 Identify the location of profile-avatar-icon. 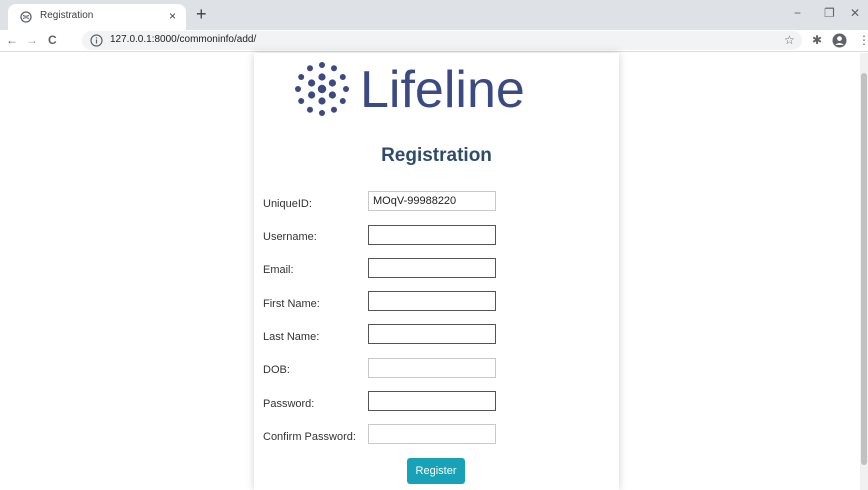
(839, 40).